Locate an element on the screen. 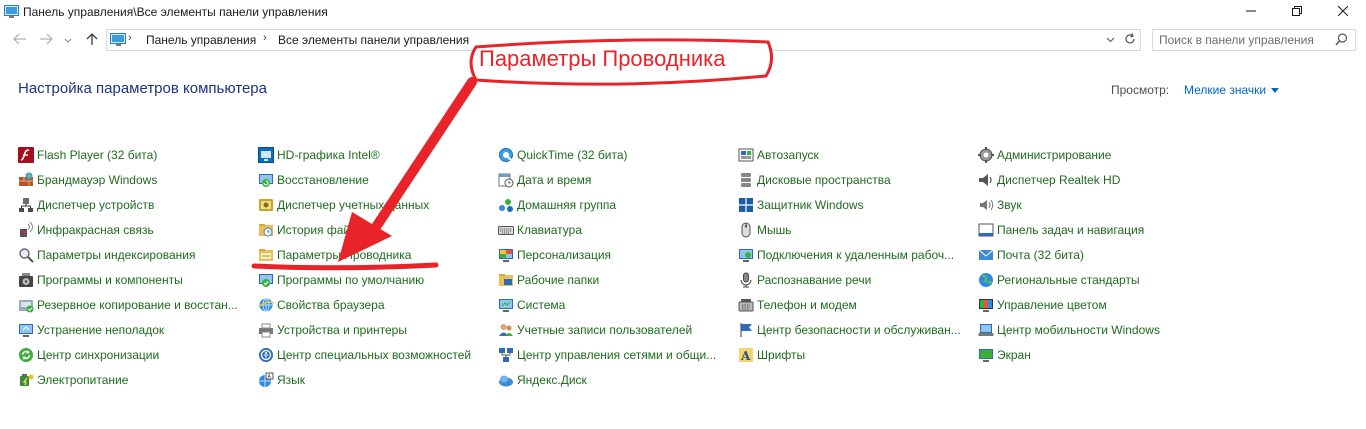 This screenshot has width=1366, height=429. cp-item-mobility-center: Центр мобильности Windows is located at coordinates (1069, 330).